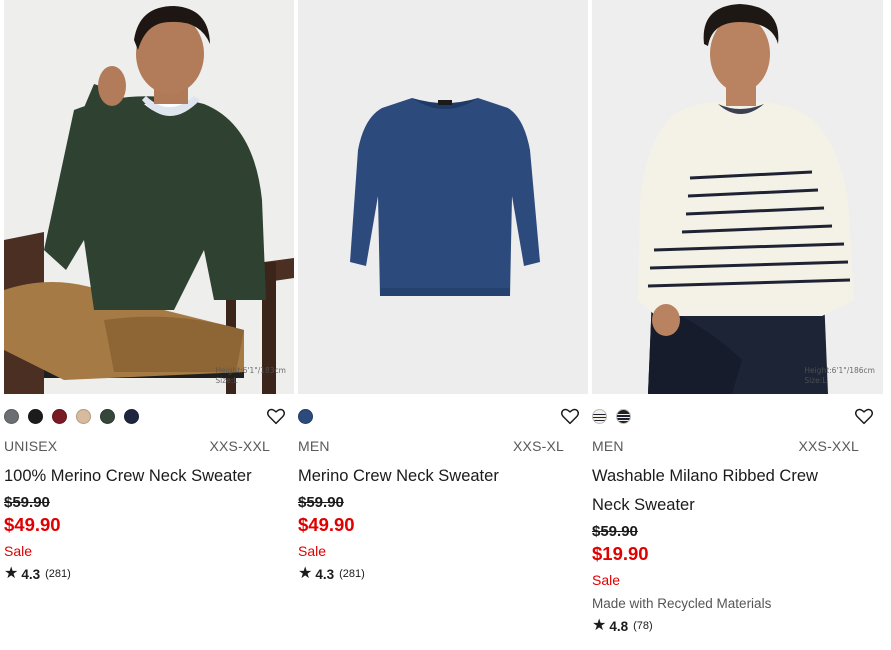 The width and height of the screenshot is (891, 650). Describe the element at coordinates (712, 491) in the screenshot. I see `product-name: Washable Milano Ribbed Crew Neck Sweater` at that location.